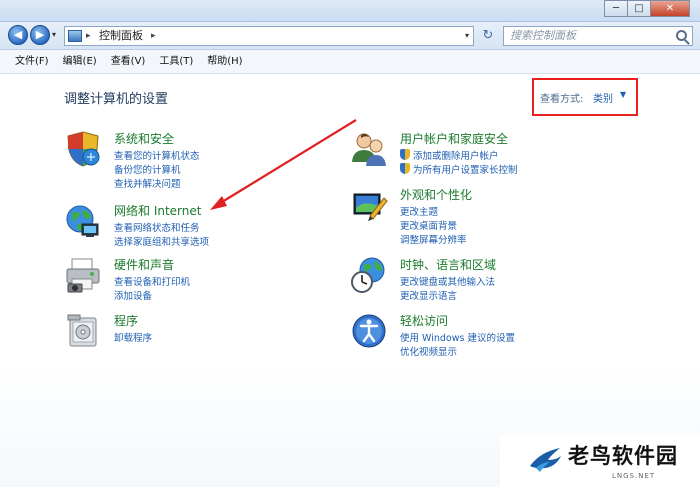 This screenshot has width=700, height=487. I want to click on category-link: 为所有用户设置家长控制, so click(459, 169).